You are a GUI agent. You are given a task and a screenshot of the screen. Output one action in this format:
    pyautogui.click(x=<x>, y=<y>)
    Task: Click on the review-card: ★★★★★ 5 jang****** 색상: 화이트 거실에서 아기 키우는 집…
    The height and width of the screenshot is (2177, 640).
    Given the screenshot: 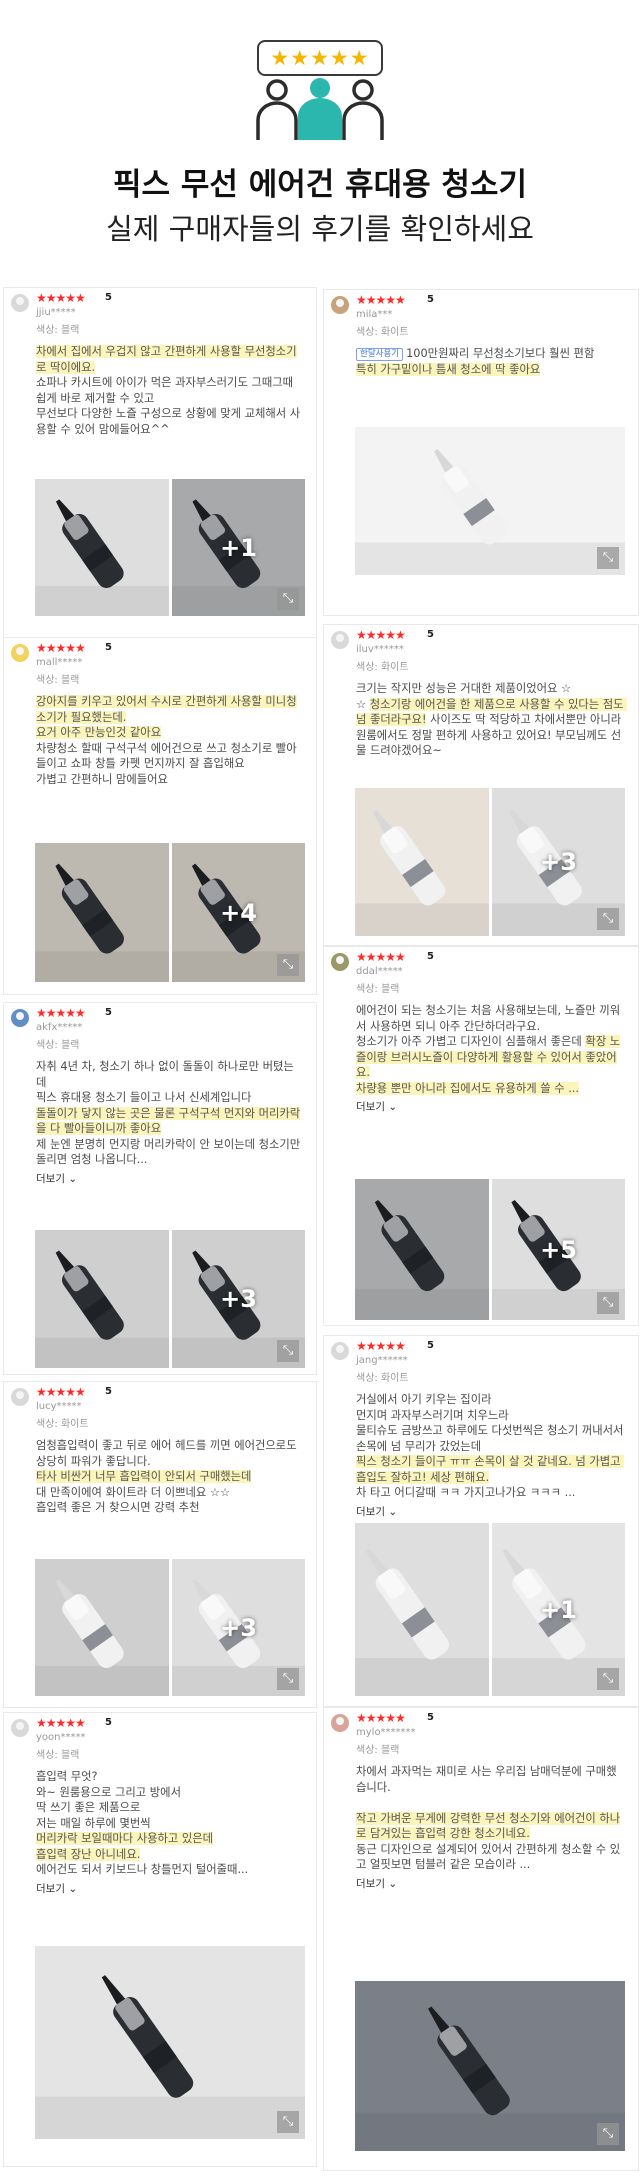 What is the action you would take?
    pyautogui.click(x=481, y=1521)
    